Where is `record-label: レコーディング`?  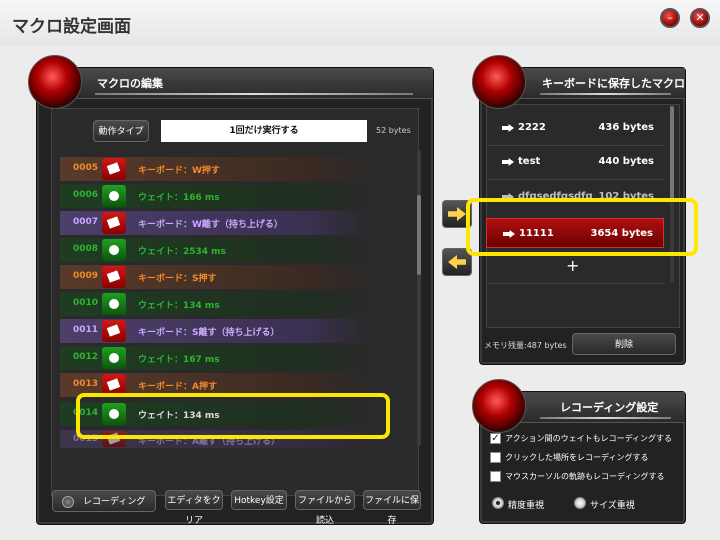 record-label: レコーディング is located at coordinates (114, 502).